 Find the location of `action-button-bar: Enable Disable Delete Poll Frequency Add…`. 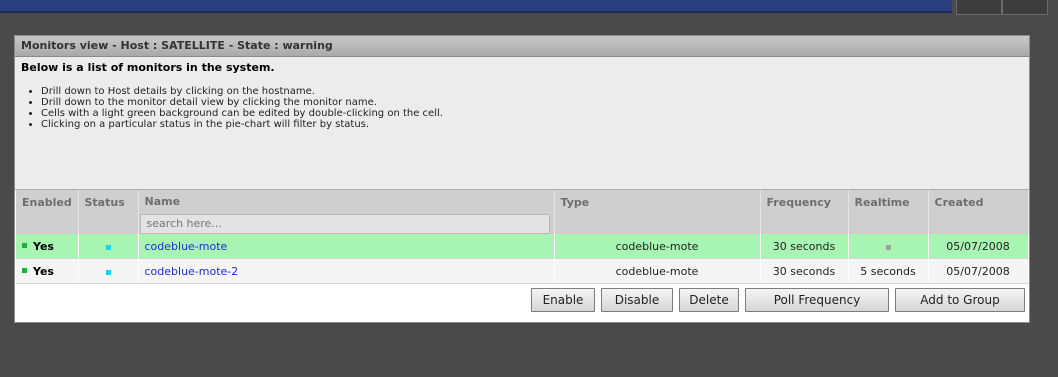

action-button-bar: Enable Disable Delete Poll Frequency Add… is located at coordinates (779, 301).